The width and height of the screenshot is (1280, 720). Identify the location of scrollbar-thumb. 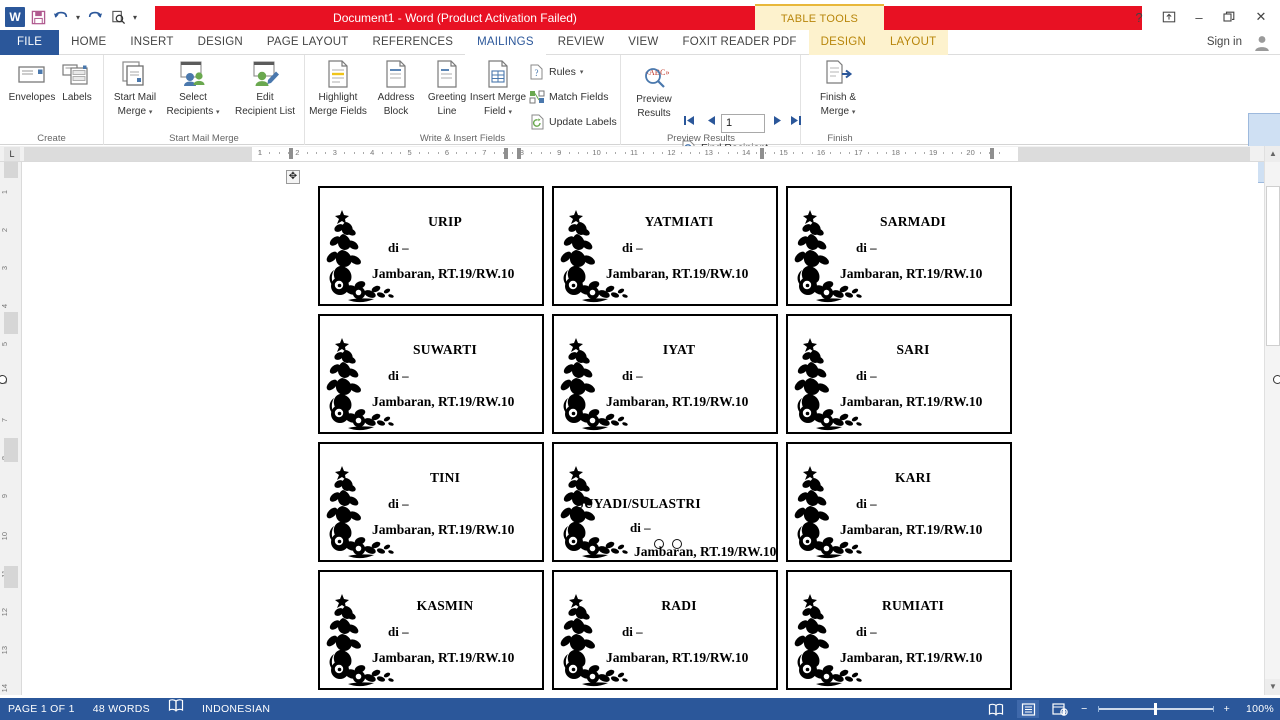
(1273, 266).